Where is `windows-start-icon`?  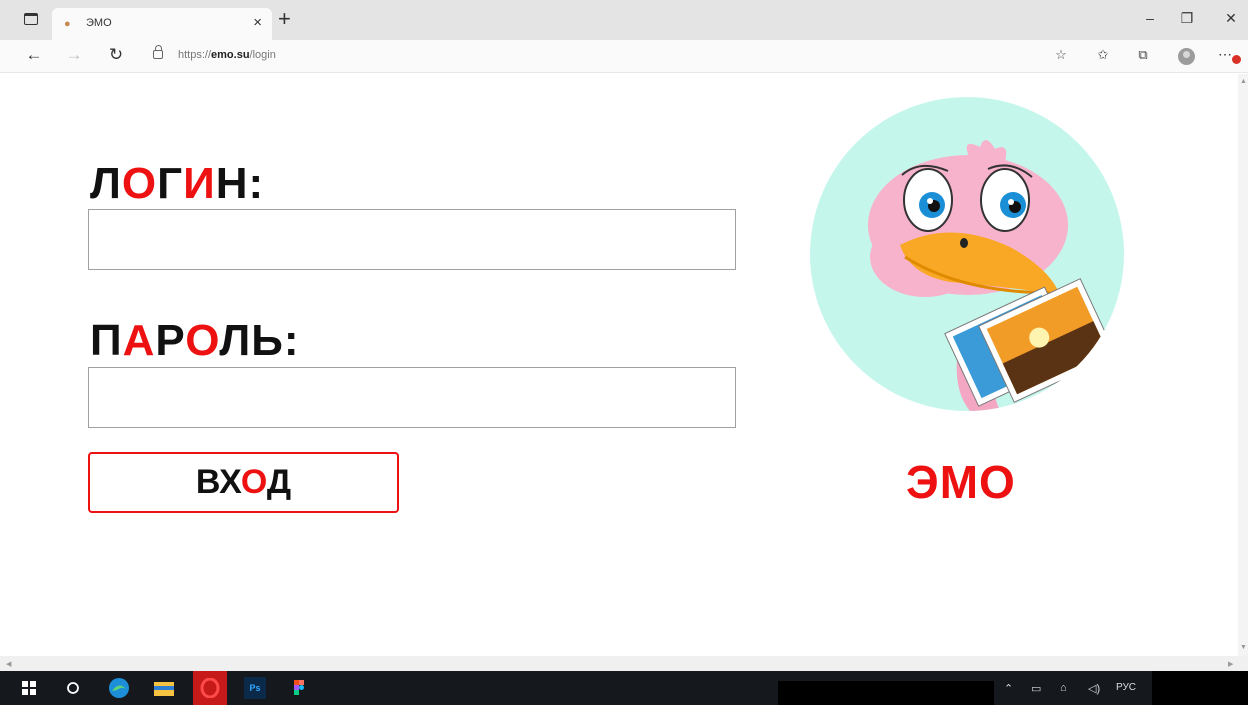
windows-start-icon is located at coordinates (29, 688).